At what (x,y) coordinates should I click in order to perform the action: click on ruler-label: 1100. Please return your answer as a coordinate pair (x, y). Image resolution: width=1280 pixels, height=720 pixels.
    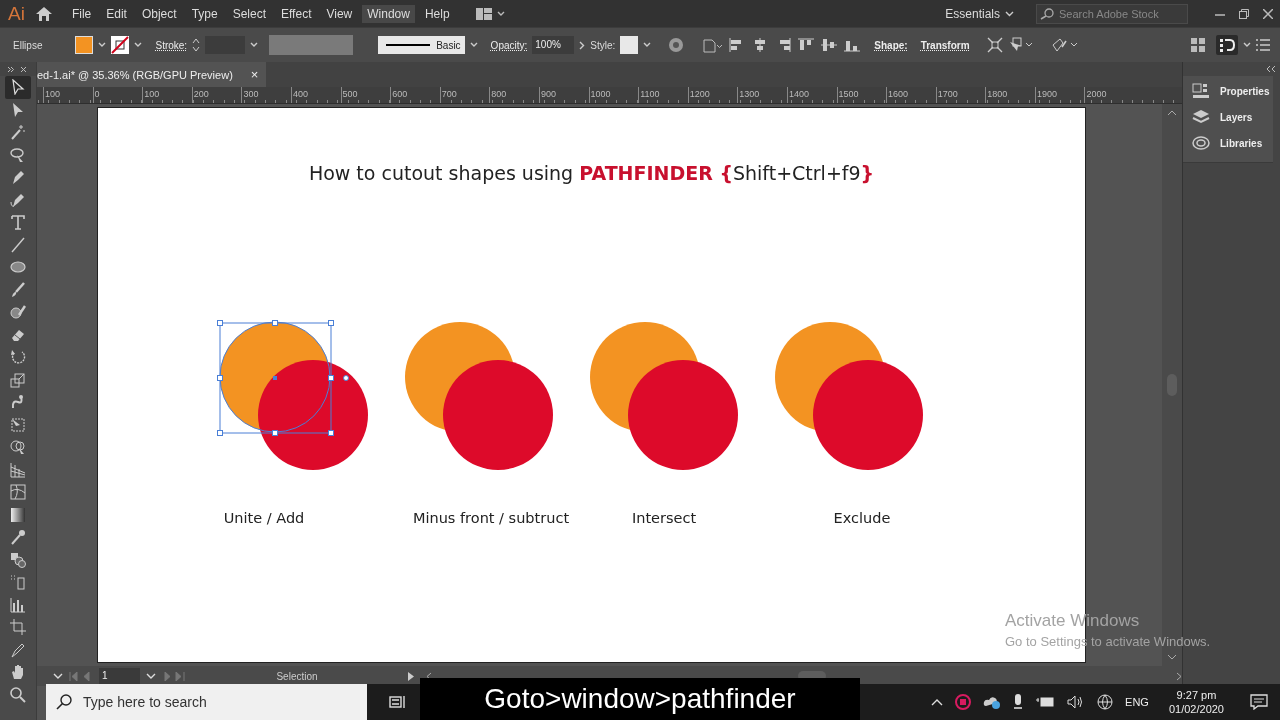
    Looking at the image, I should click on (664, 95).